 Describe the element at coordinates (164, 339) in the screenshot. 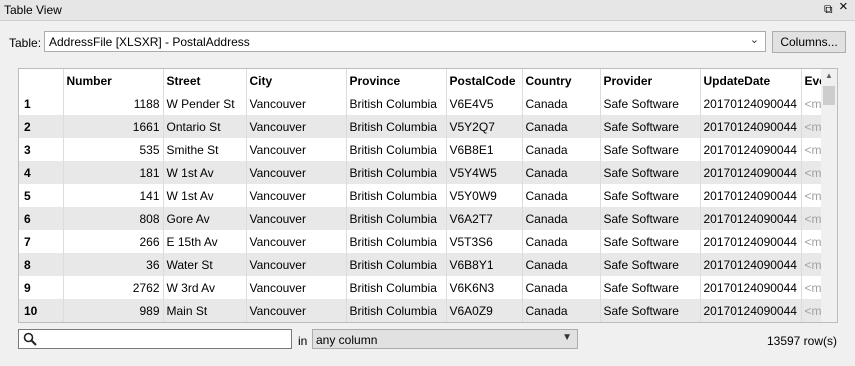

I see `search-input` at that location.